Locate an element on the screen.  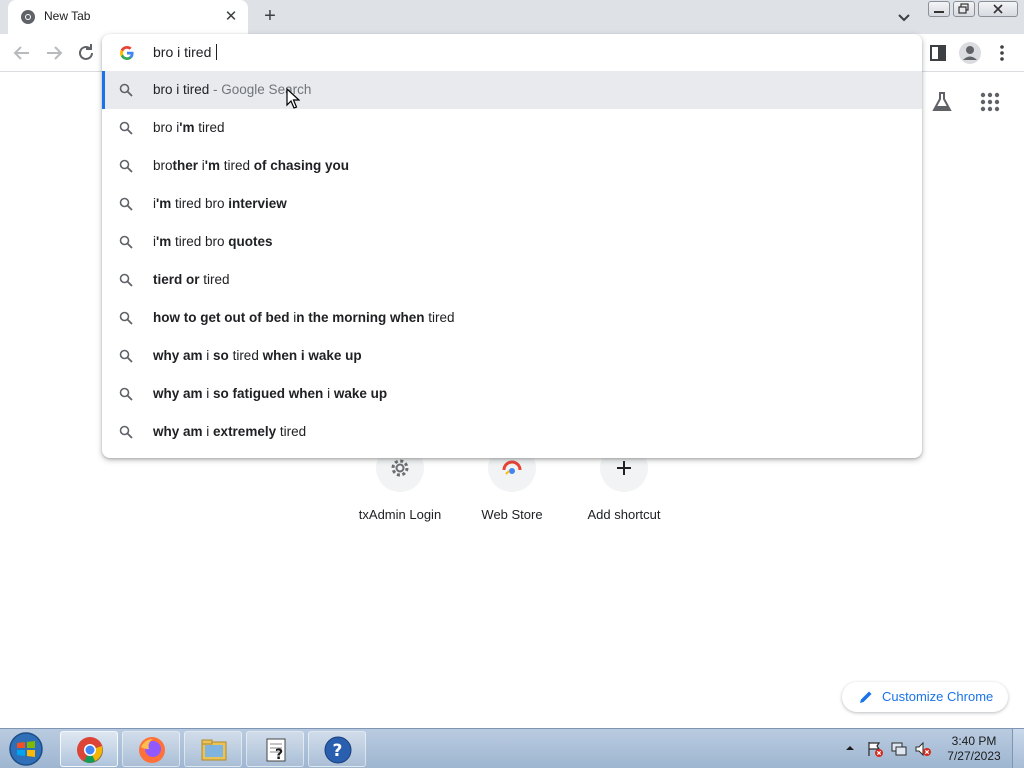
suggestion-item: brother i'm tired of chasing you is located at coordinates (512, 166).